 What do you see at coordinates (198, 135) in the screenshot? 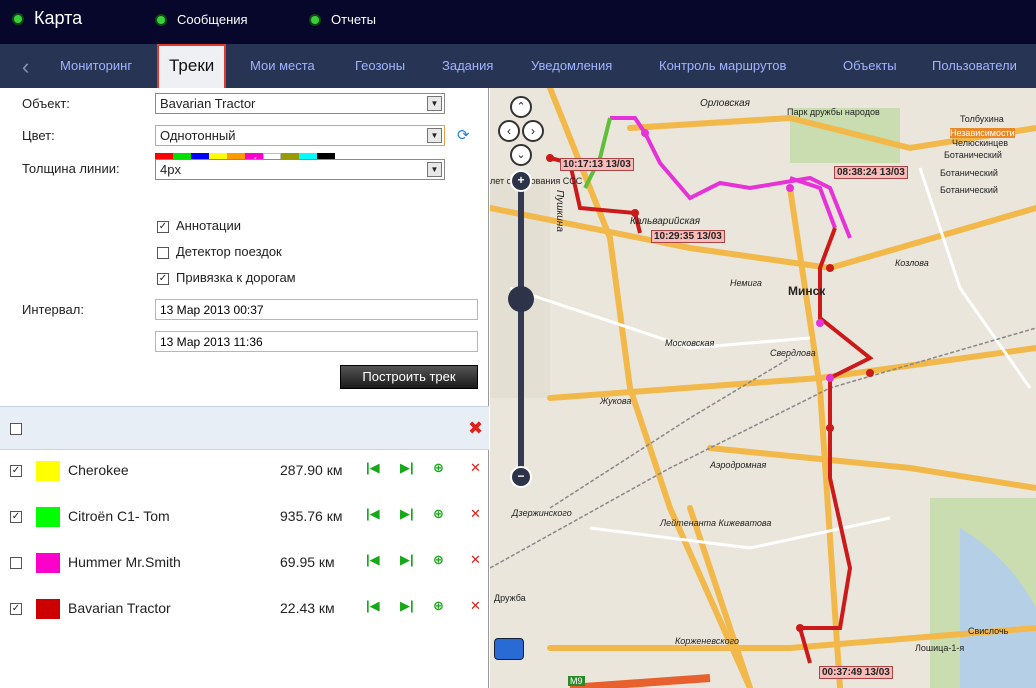
I see `color-select-value: Однотонный` at bounding box center [198, 135].